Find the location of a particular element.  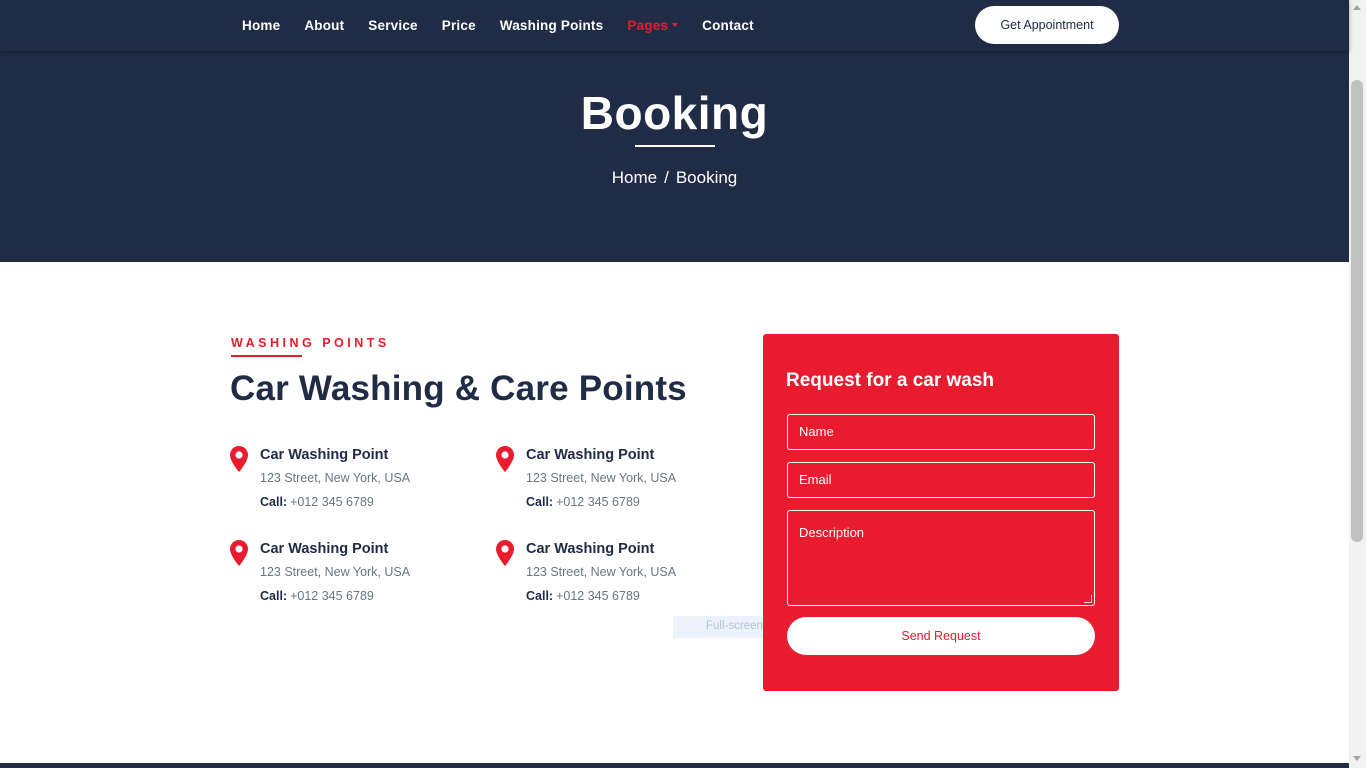

form-title: Request for a car wash is located at coordinates (890, 380).